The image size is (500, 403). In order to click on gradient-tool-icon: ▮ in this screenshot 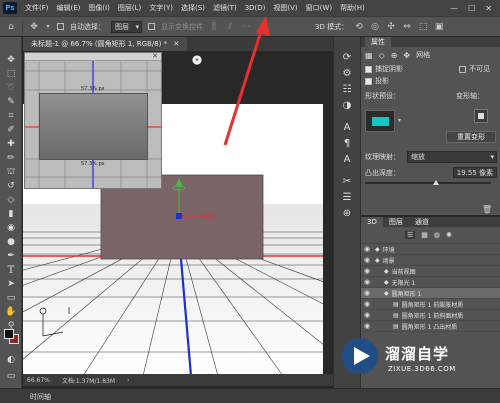, I will do `click(11, 214)`.